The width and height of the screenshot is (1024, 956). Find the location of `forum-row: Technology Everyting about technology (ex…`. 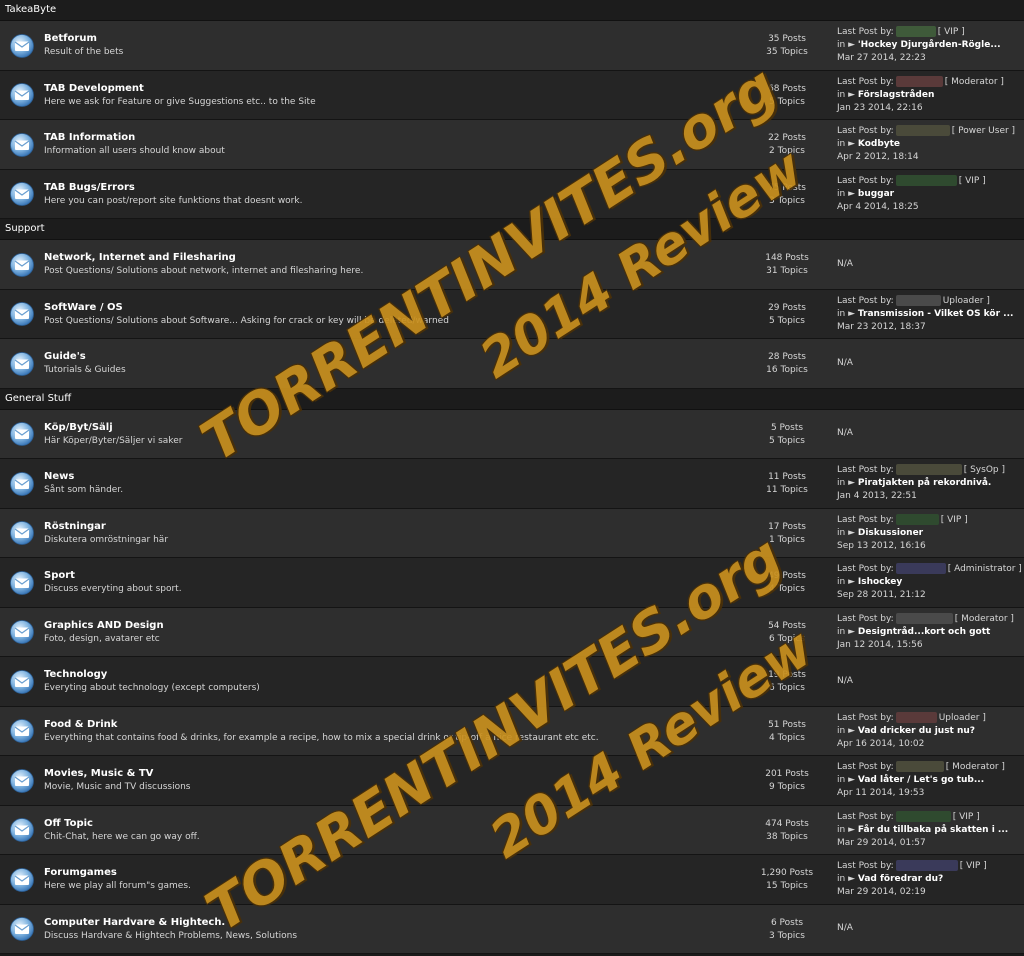

forum-row: Technology Everyting about technology (ex… is located at coordinates (512, 682).